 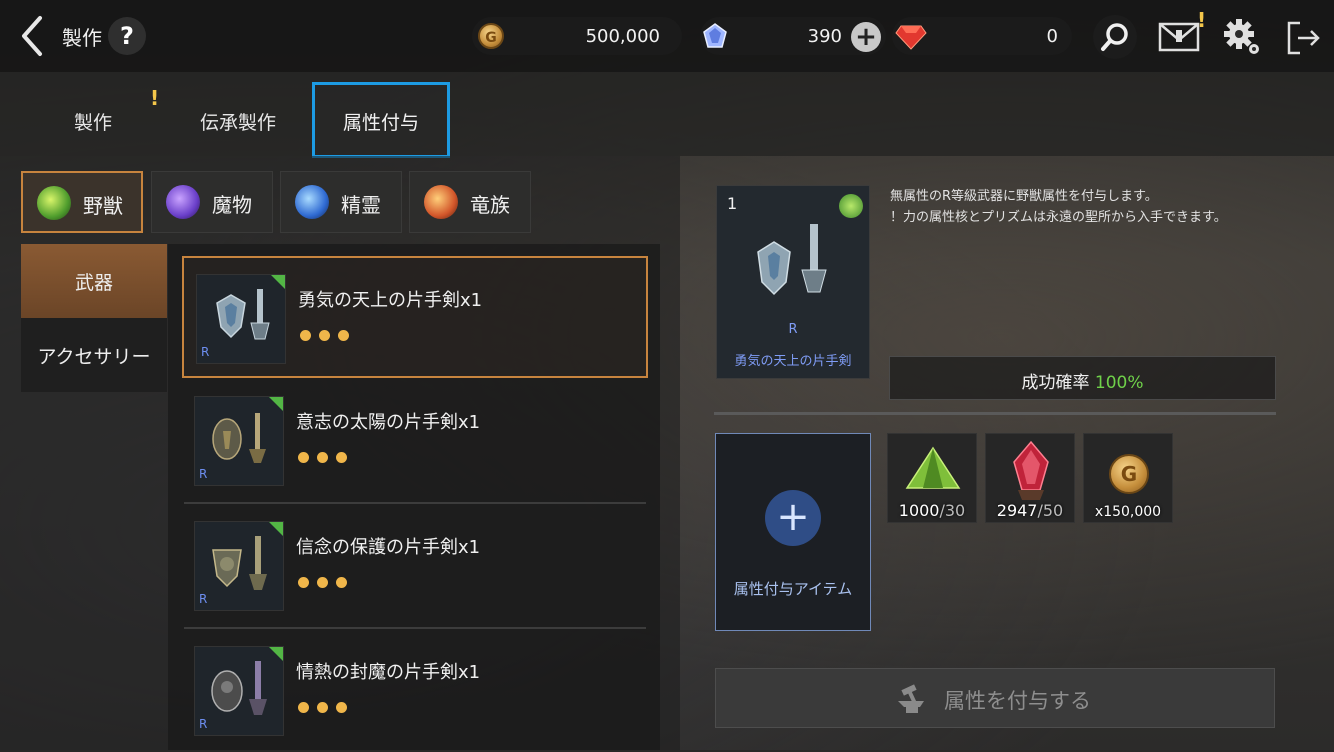 I want to click on material-slot: 2947/50, so click(x=1030, y=478).